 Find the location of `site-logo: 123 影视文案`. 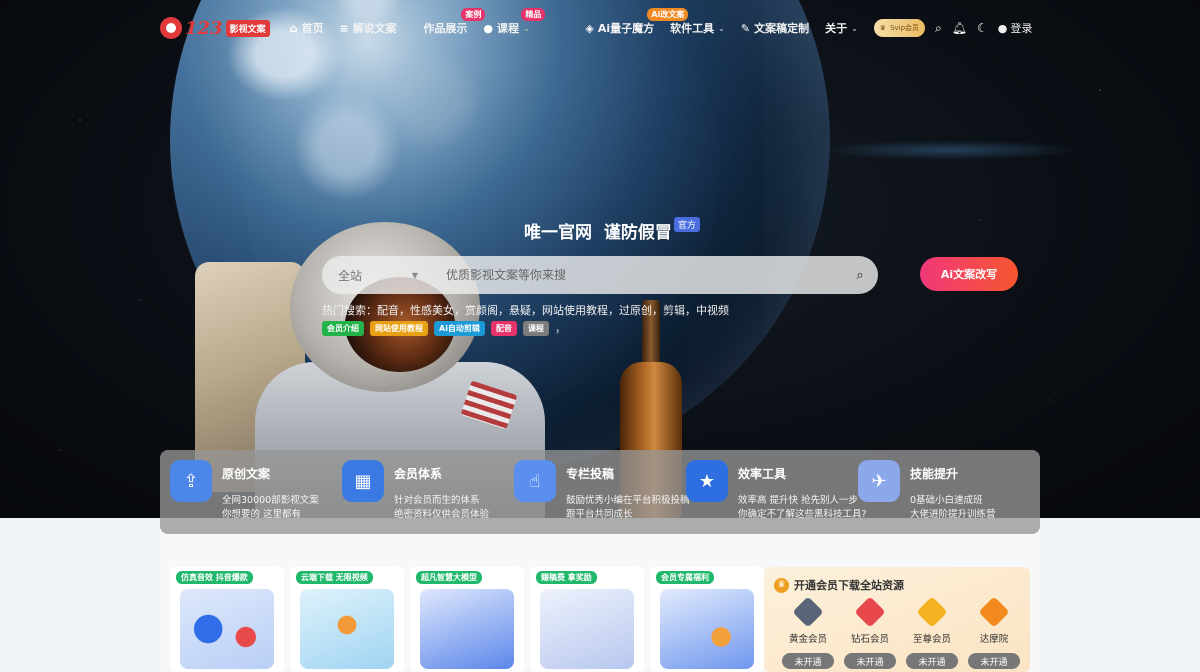

site-logo: 123 影视文案 is located at coordinates (215, 28).